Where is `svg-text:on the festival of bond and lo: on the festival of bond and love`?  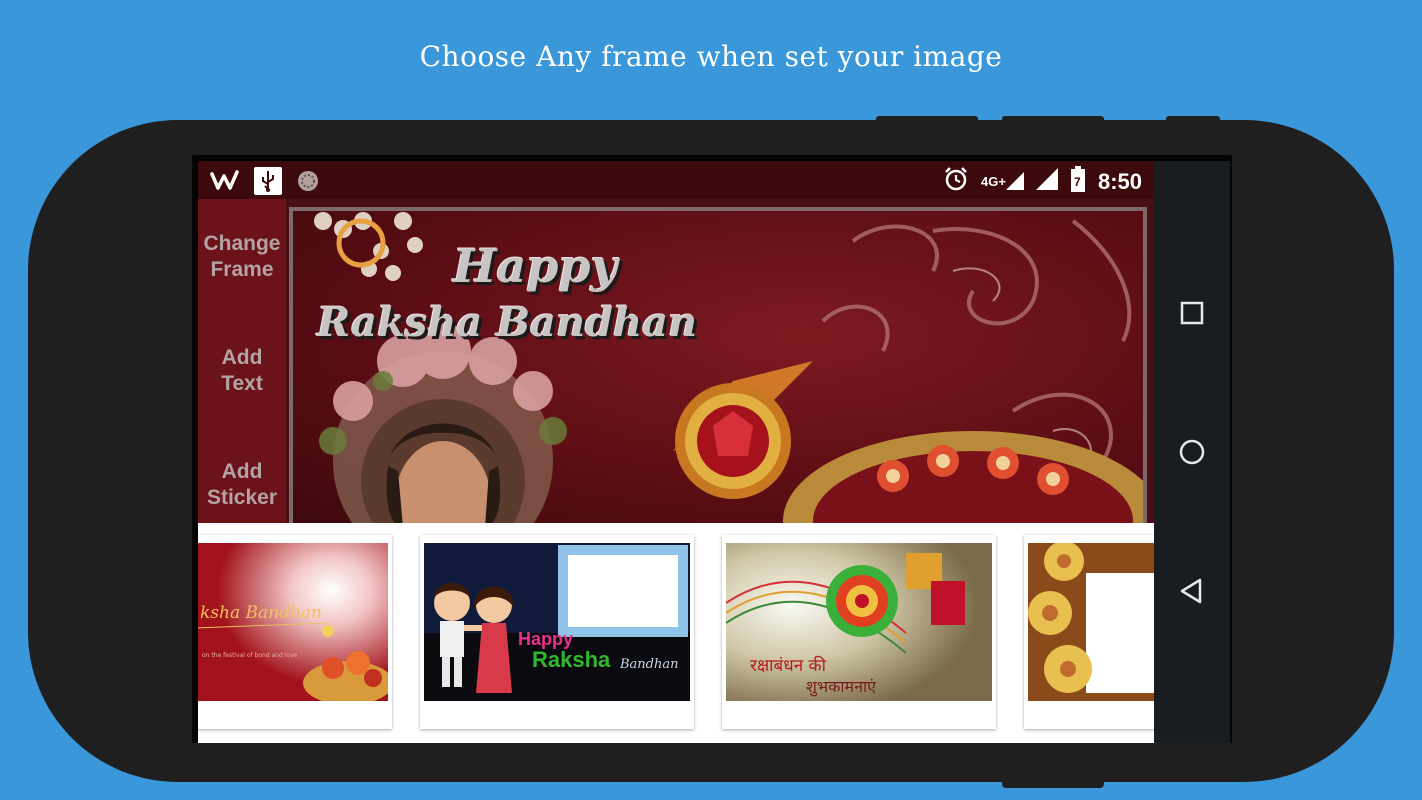 svg-text:on the festival of bond and lo: on the festival of bond and love is located at coordinates (250, 655).